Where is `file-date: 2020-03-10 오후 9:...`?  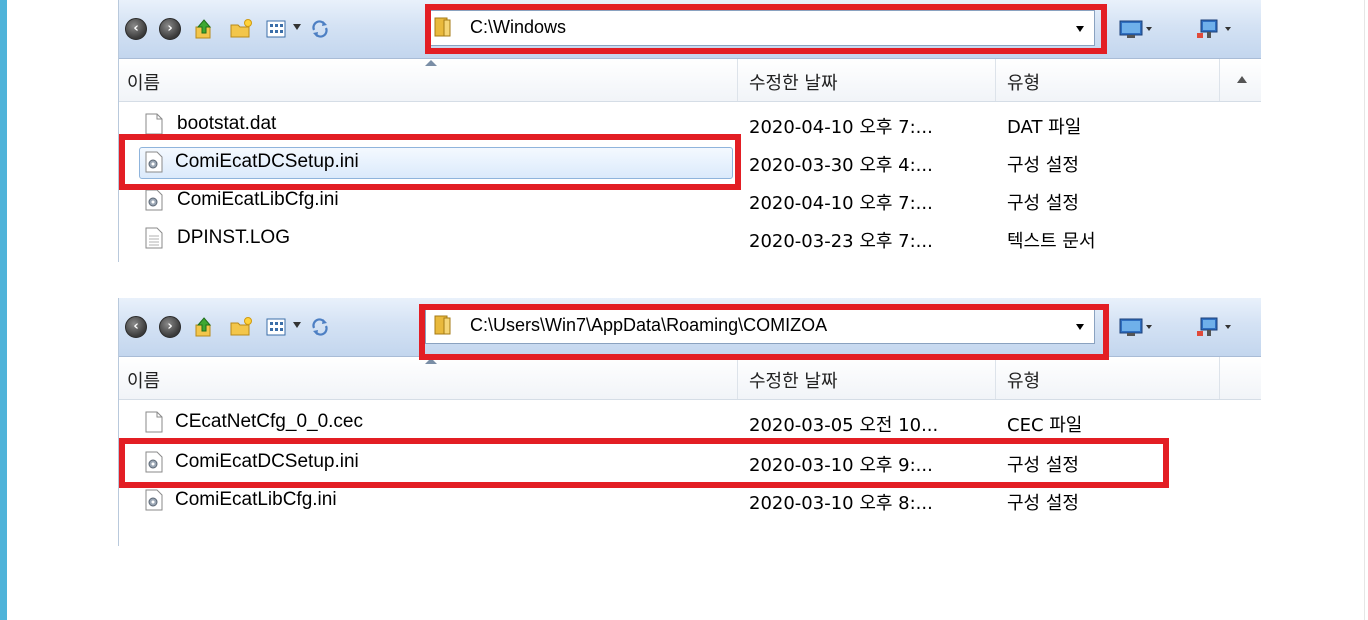 file-date: 2020-03-10 오후 9:... is located at coordinates (841, 465).